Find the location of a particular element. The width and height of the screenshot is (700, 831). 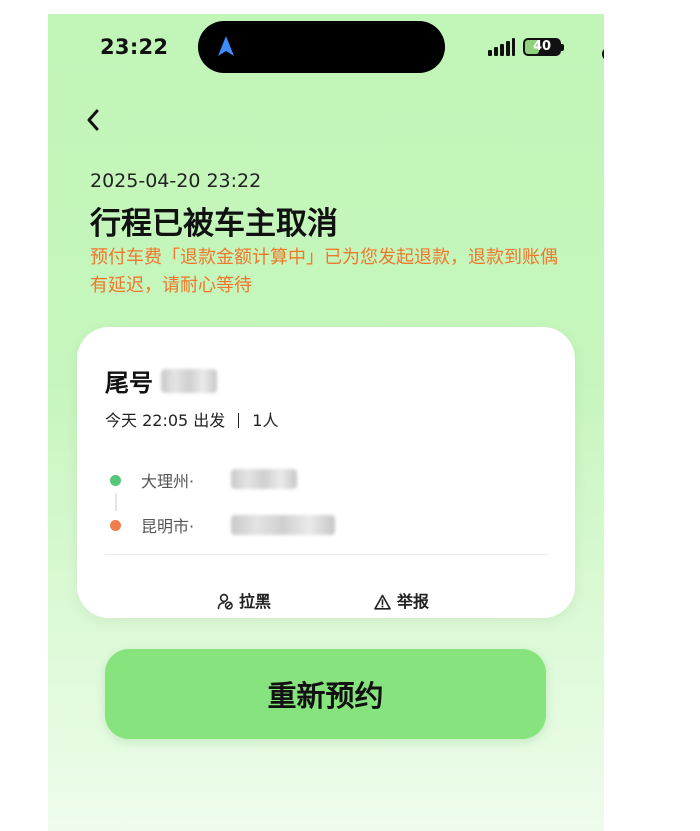

destination-dot-icon is located at coordinates (115, 525).